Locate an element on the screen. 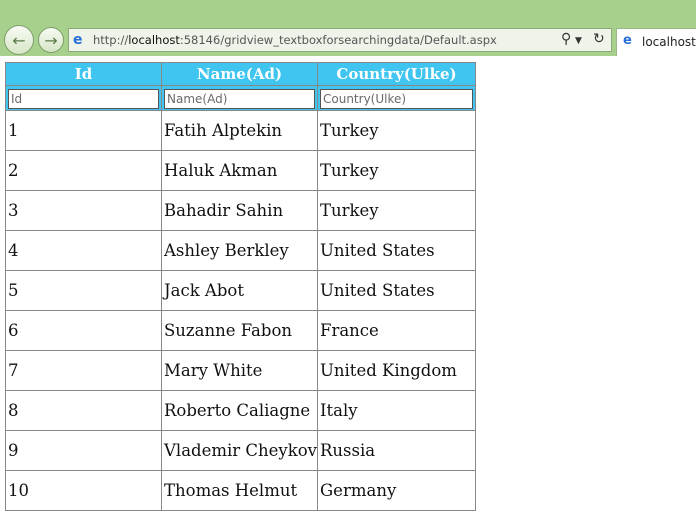 This screenshot has width=696, height=528. header-name: Name(Ad) is located at coordinates (239, 74).